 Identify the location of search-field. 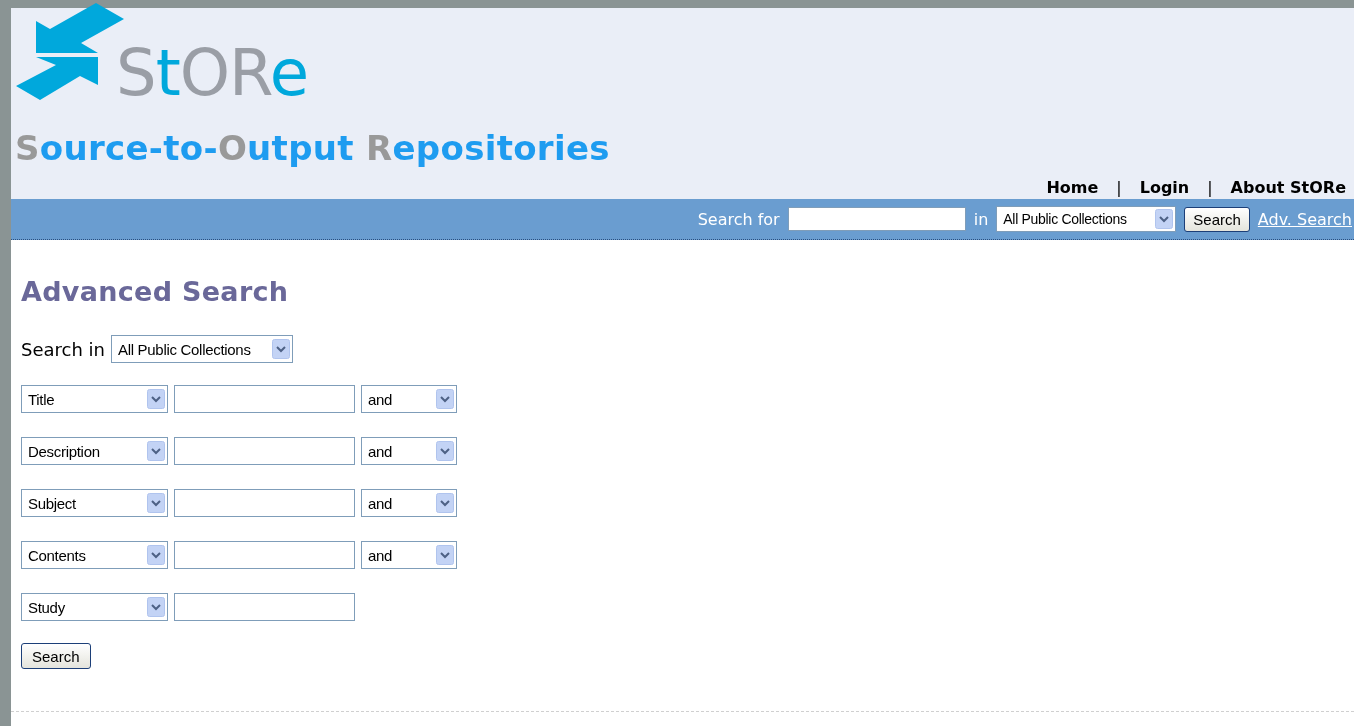
(876, 219).